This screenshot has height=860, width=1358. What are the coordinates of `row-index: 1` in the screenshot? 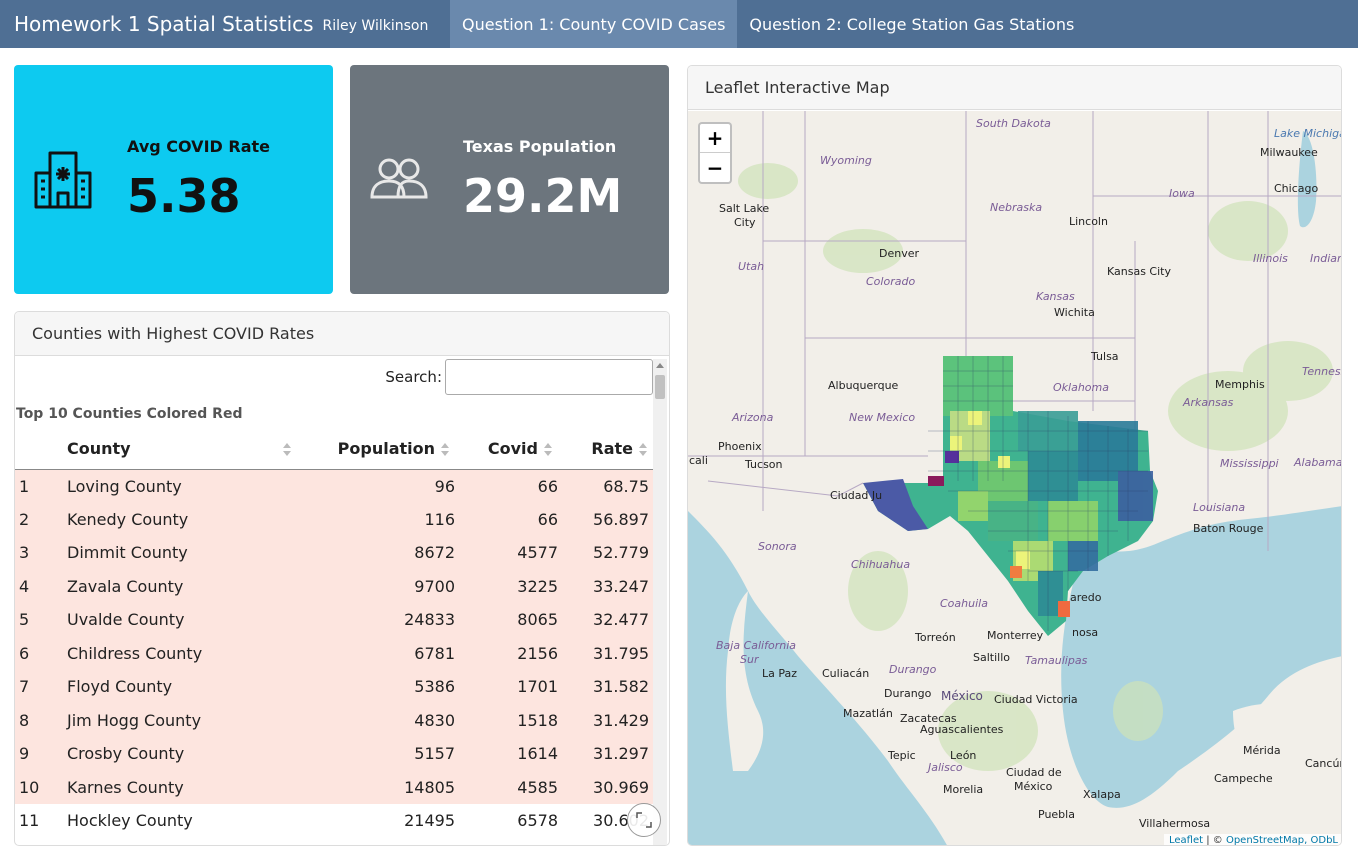 It's located at (41, 486).